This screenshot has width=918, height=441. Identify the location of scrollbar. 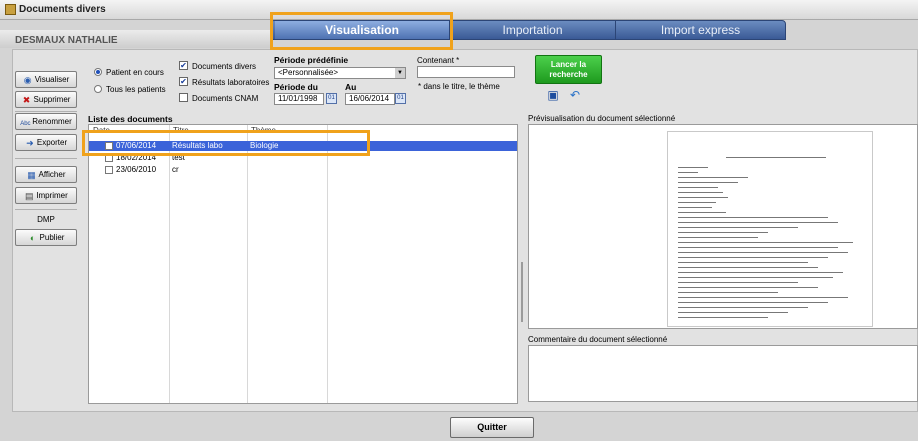
(522, 292).